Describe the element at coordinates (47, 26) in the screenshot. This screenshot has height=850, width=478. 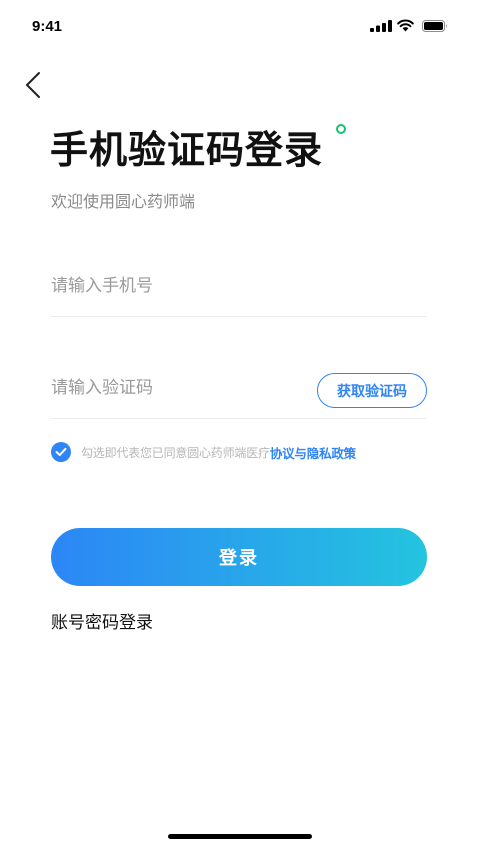
I see `status-time: 9:41` at that location.